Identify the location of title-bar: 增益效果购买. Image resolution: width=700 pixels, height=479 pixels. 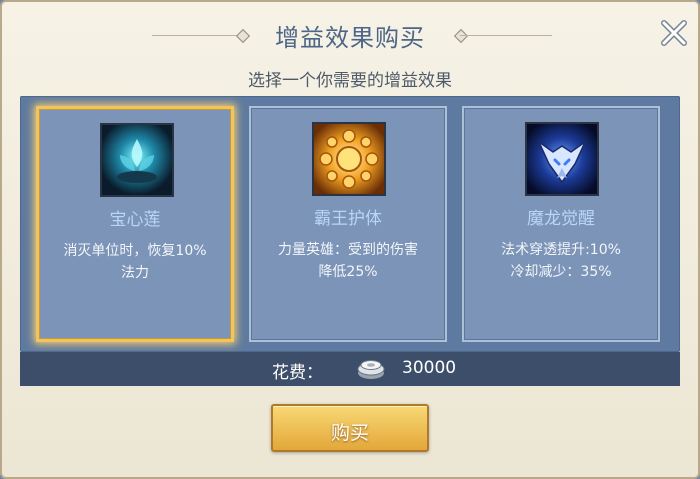
(350, 31).